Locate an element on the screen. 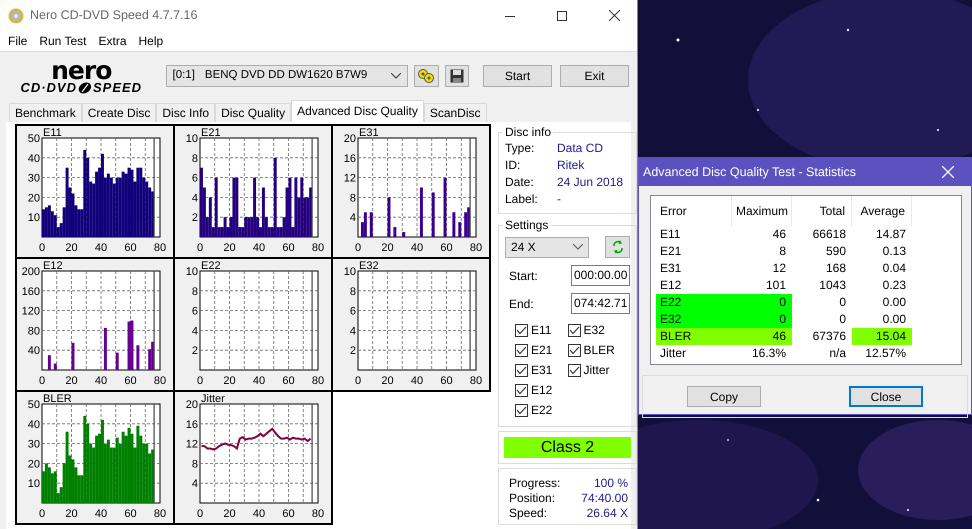 The image size is (972, 529). table-cell-text: E21 is located at coordinates (670, 251).